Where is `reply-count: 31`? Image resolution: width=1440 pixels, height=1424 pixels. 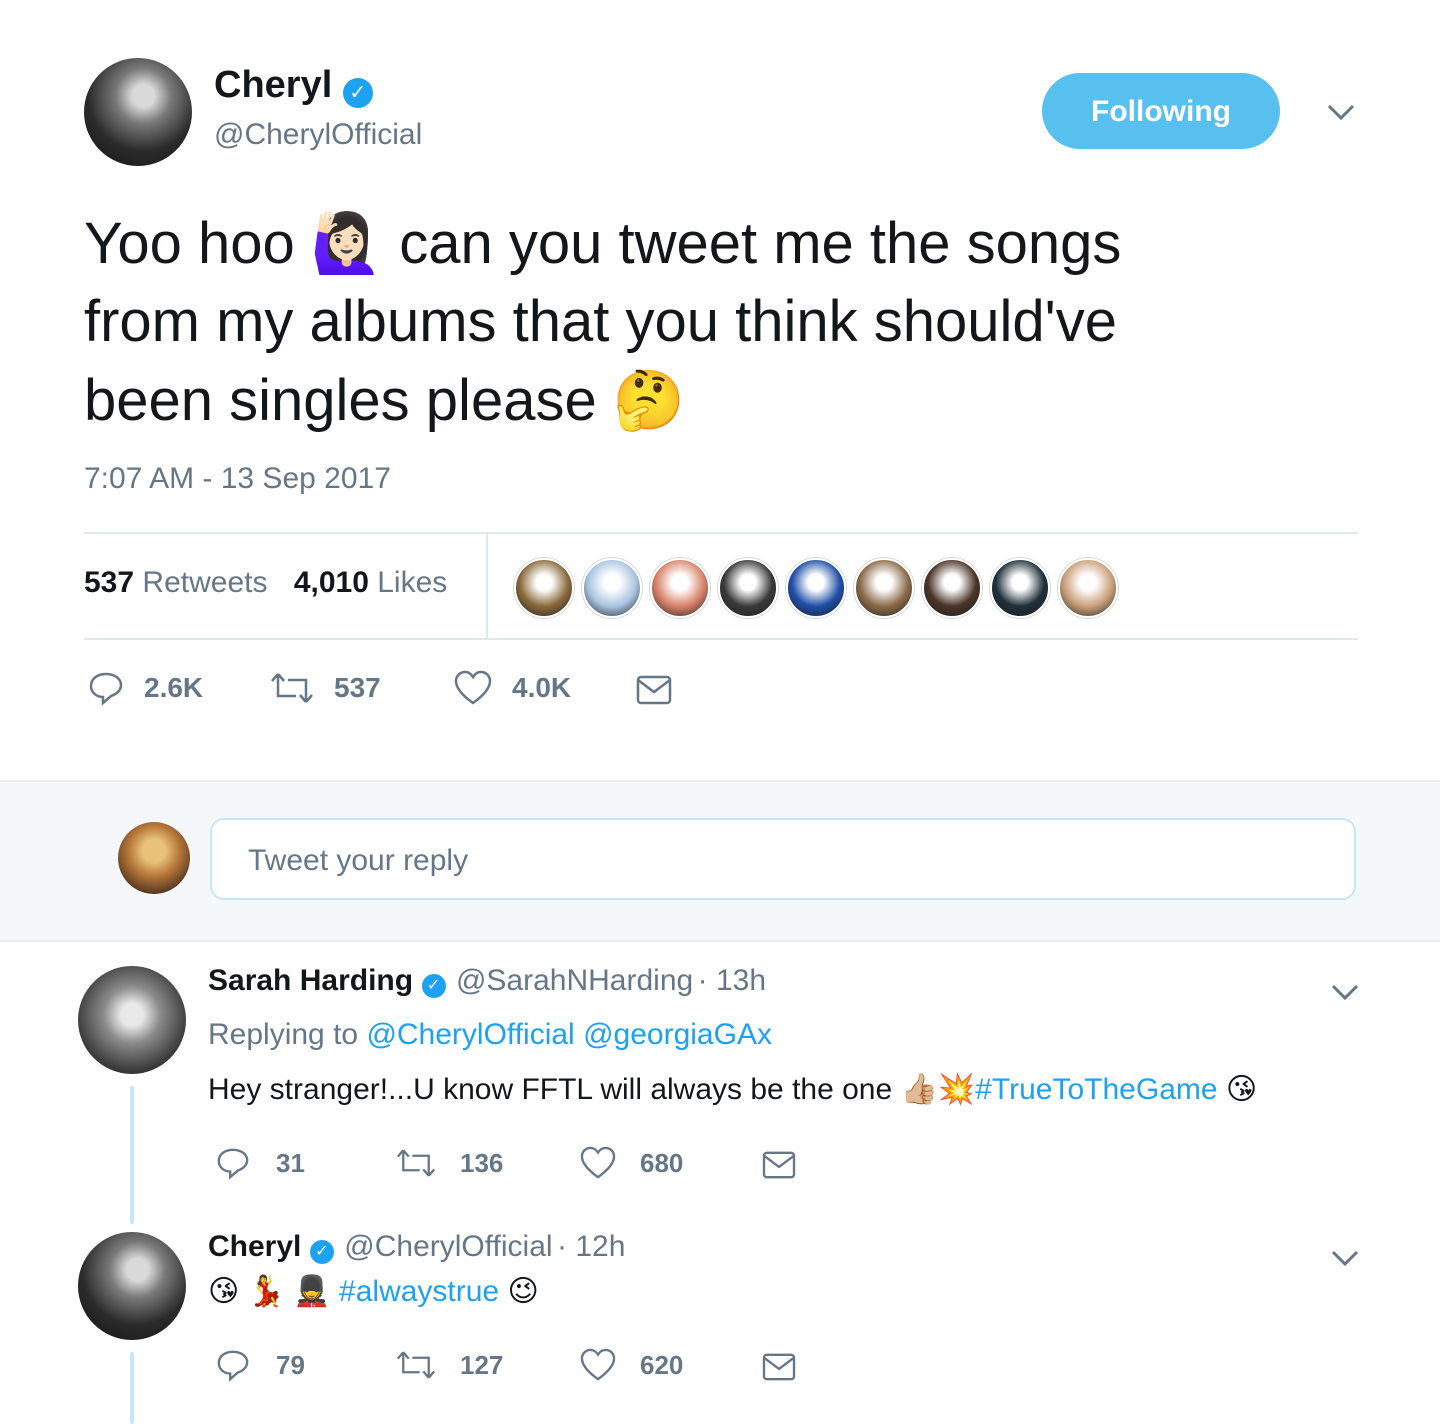
reply-count: 31 is located at coordinates (290, 1162).